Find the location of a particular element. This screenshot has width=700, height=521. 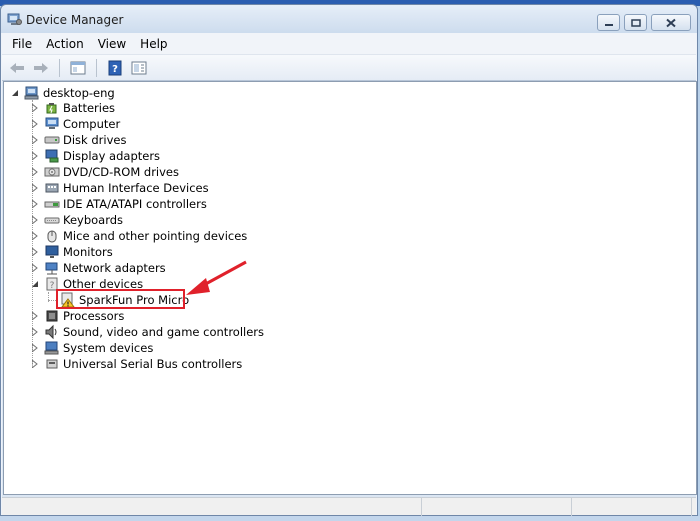

menu-help: Help is located at coordinates (153, 44).